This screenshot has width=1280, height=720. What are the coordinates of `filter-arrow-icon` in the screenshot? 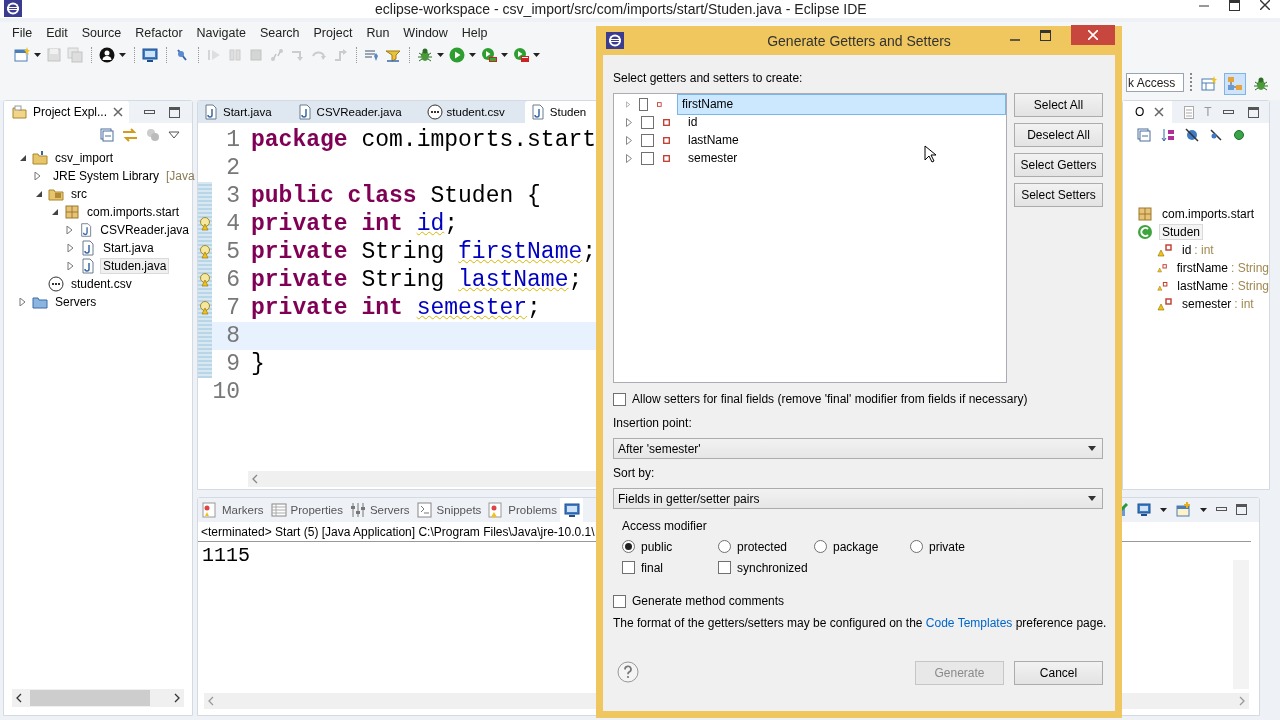 It's located at (393, 55).